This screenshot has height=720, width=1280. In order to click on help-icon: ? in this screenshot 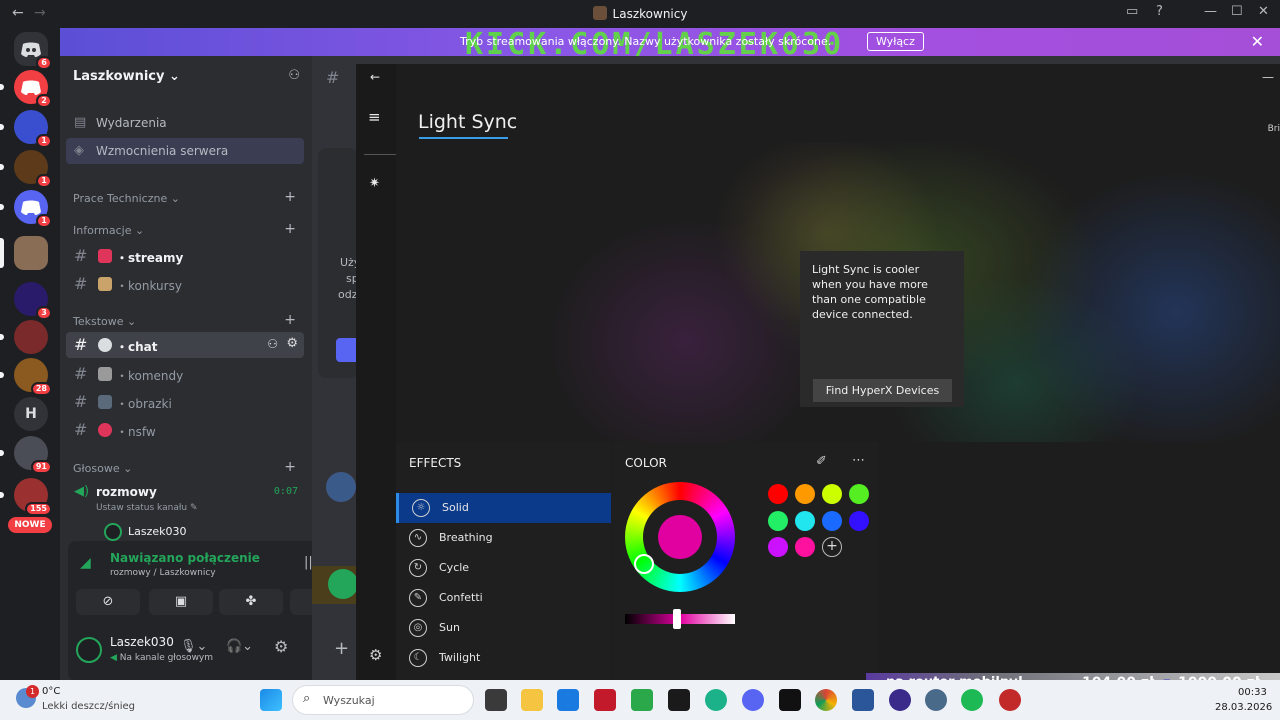, I will do `click(1159, 11)`.